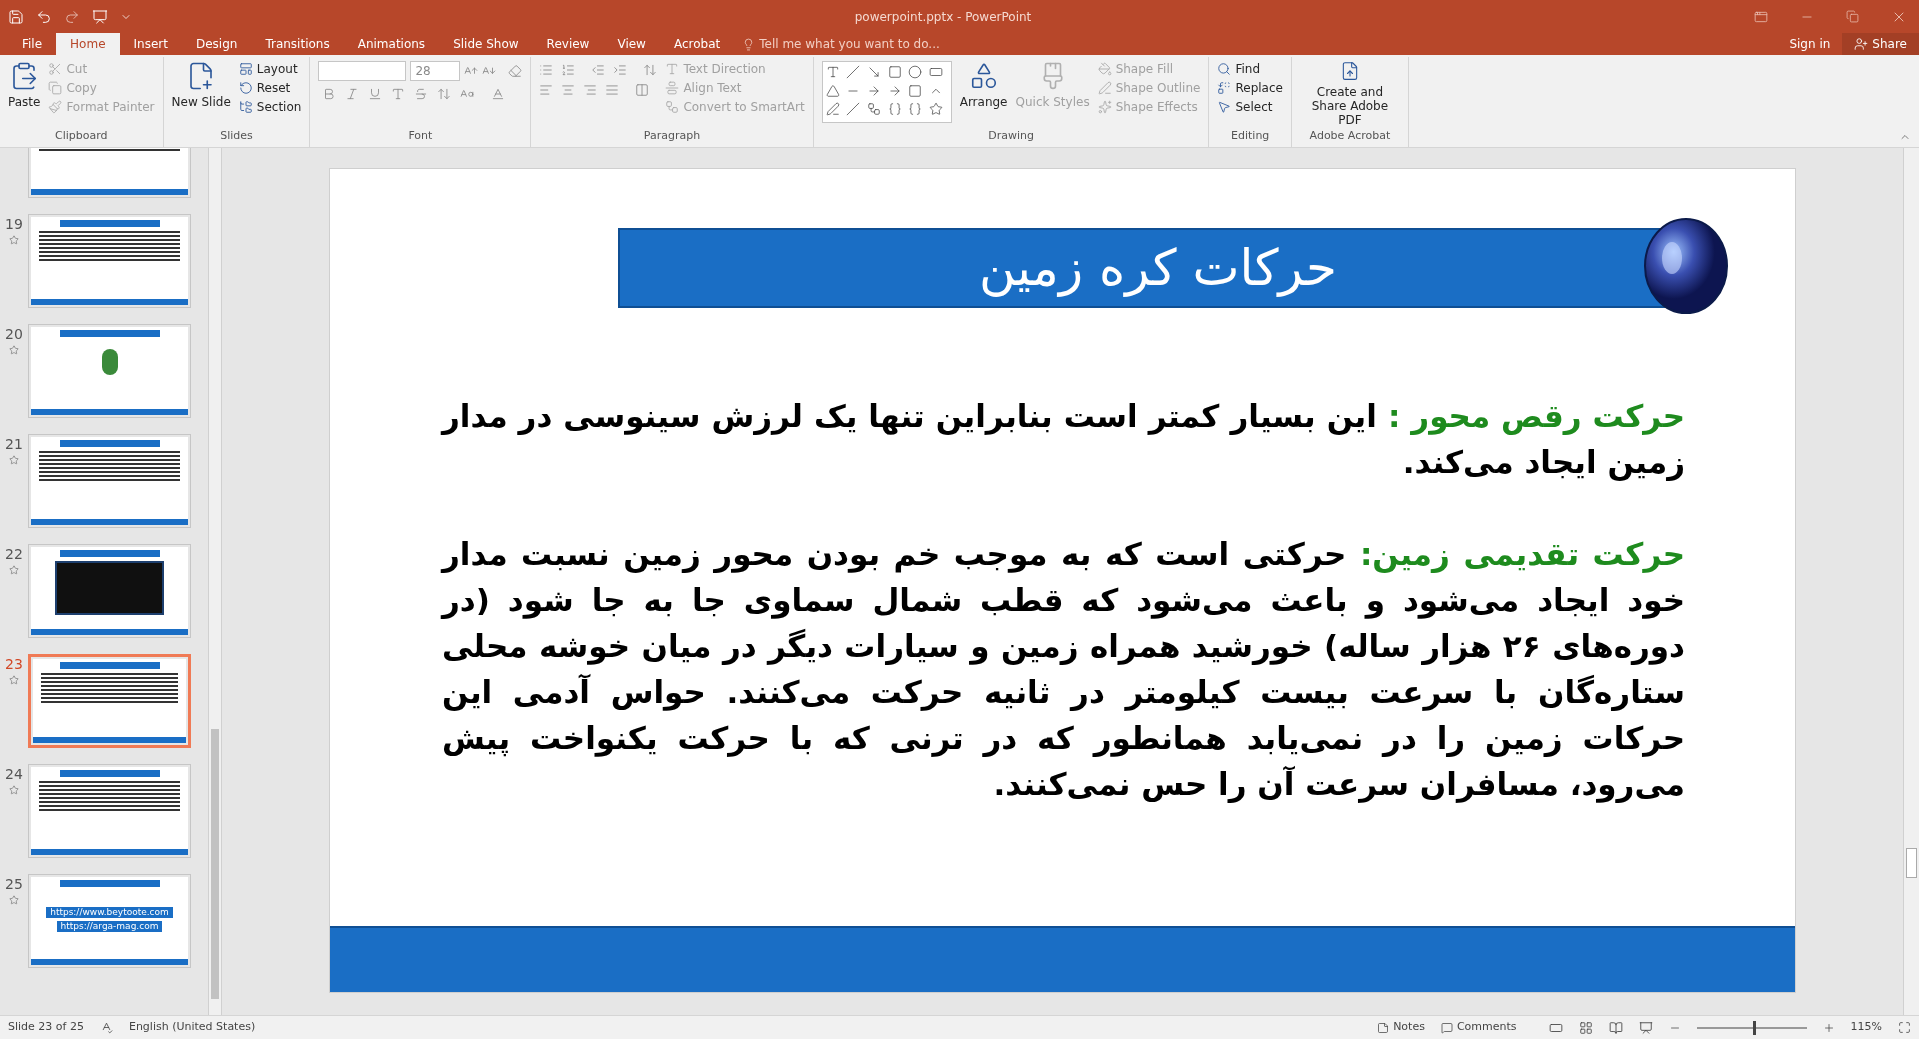 Image resolution: width=1919 pixels, height=1039 pixels. I want to click on replace-button: Replace, so click(1250, 87).